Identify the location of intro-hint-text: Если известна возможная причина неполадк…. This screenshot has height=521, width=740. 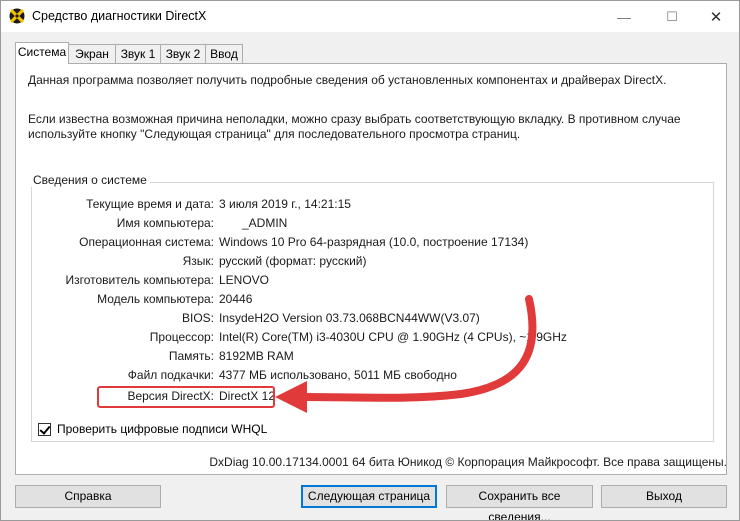
(354, 126).